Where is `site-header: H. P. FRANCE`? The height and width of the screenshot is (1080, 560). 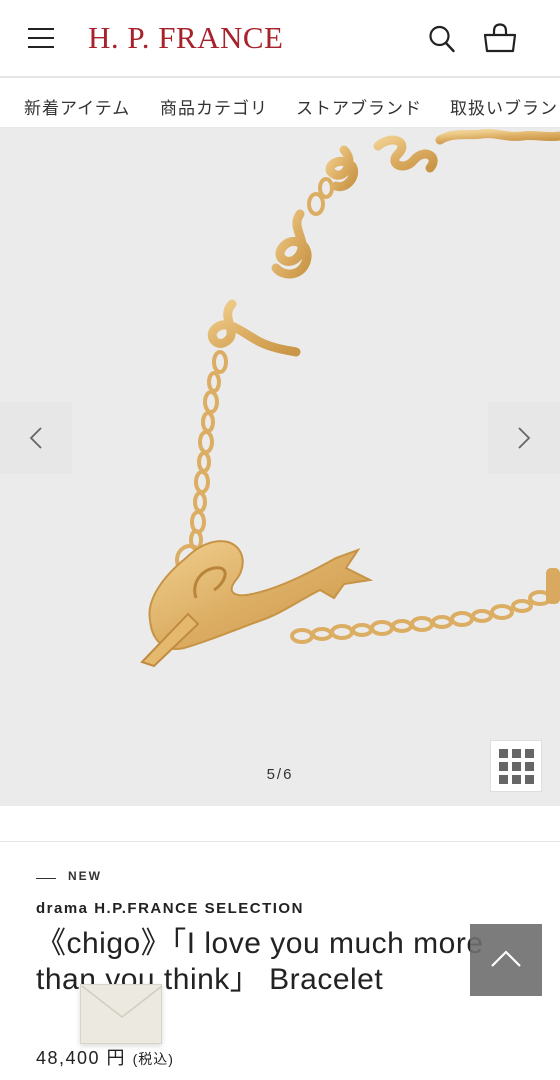 site-header: H. P. FRANCE is located at coordinates (280, 39).